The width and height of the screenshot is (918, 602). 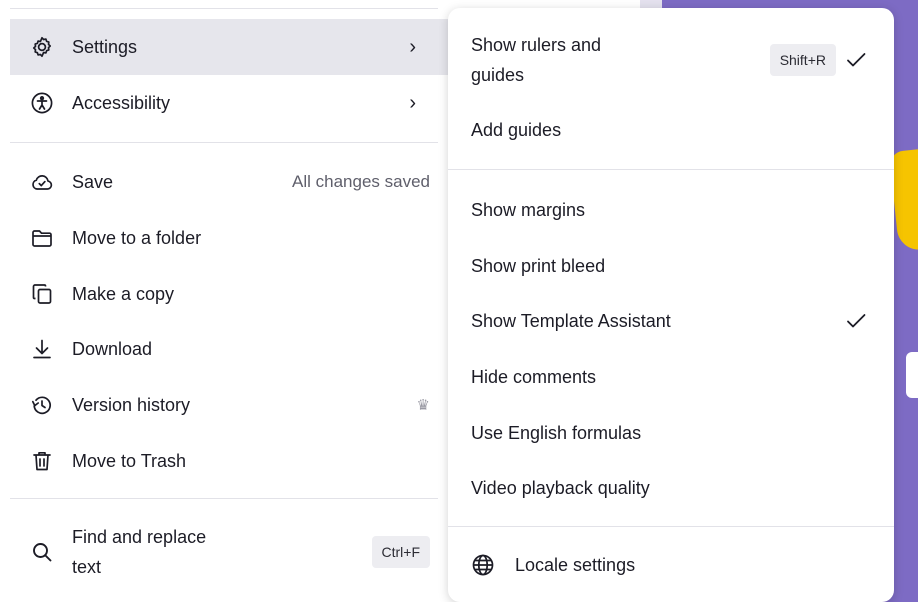 I want to click on show-margins-item: Show margins, so click(x=671, y=210).